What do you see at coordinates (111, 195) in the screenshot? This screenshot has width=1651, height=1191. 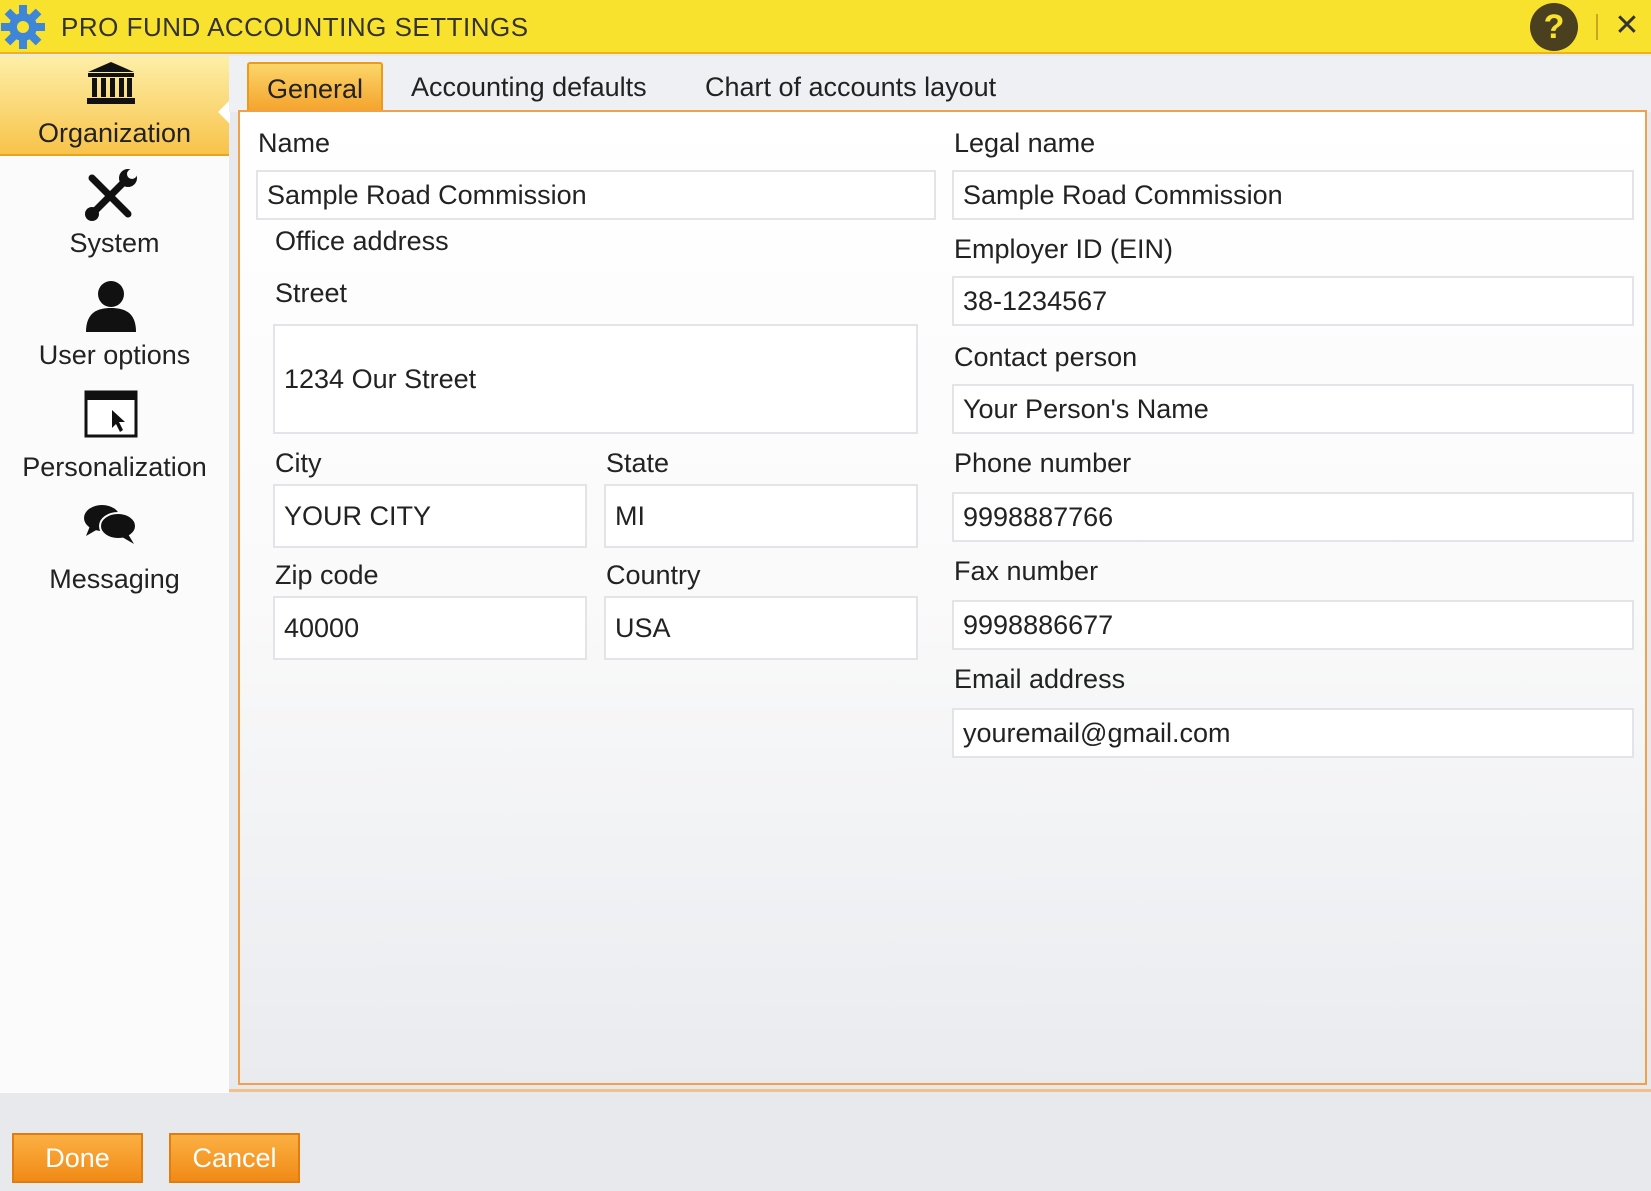 I see `tools-icon` at bounding box center [111, 195].